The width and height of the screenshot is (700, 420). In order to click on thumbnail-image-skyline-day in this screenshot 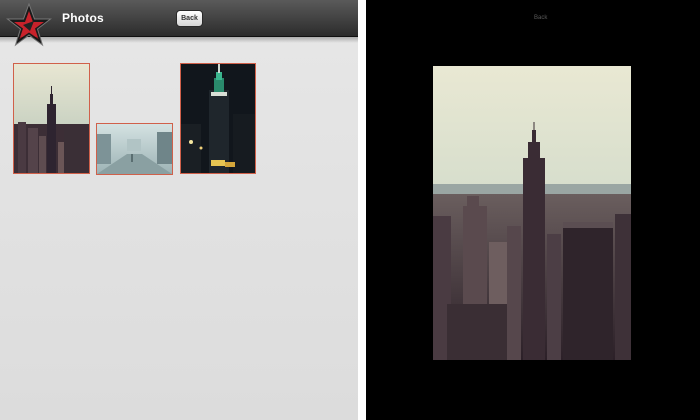, I will do `click(51, 118)`.